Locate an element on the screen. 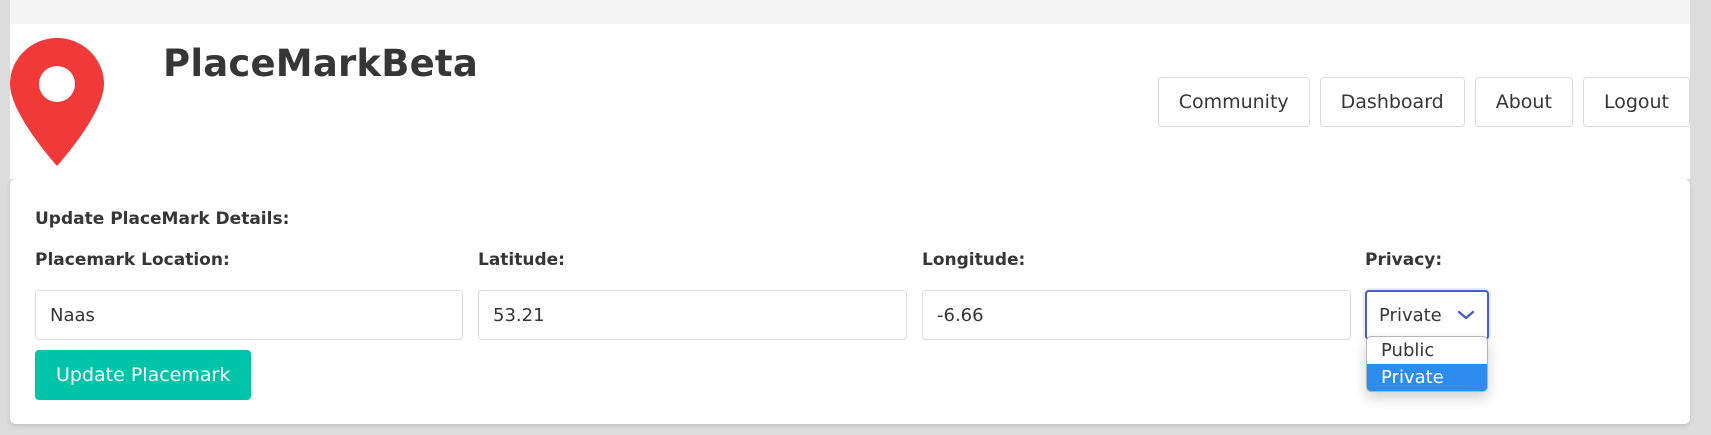  nav-community-button: Community is located at coordinates (1233, 102).